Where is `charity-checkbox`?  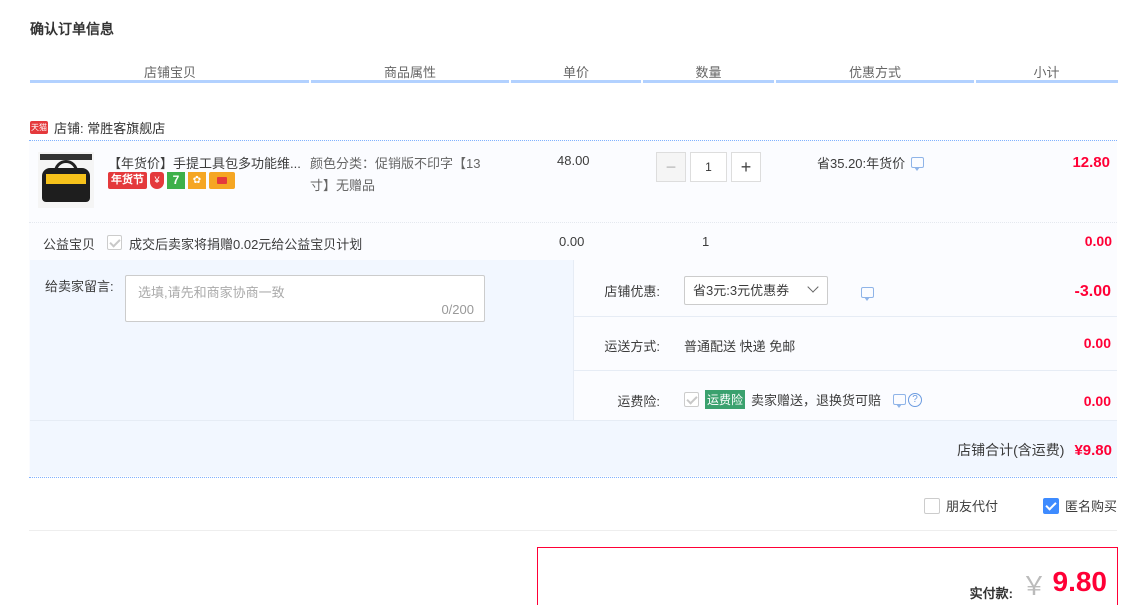
charity-checkbox is located at coordinates (114, 242).